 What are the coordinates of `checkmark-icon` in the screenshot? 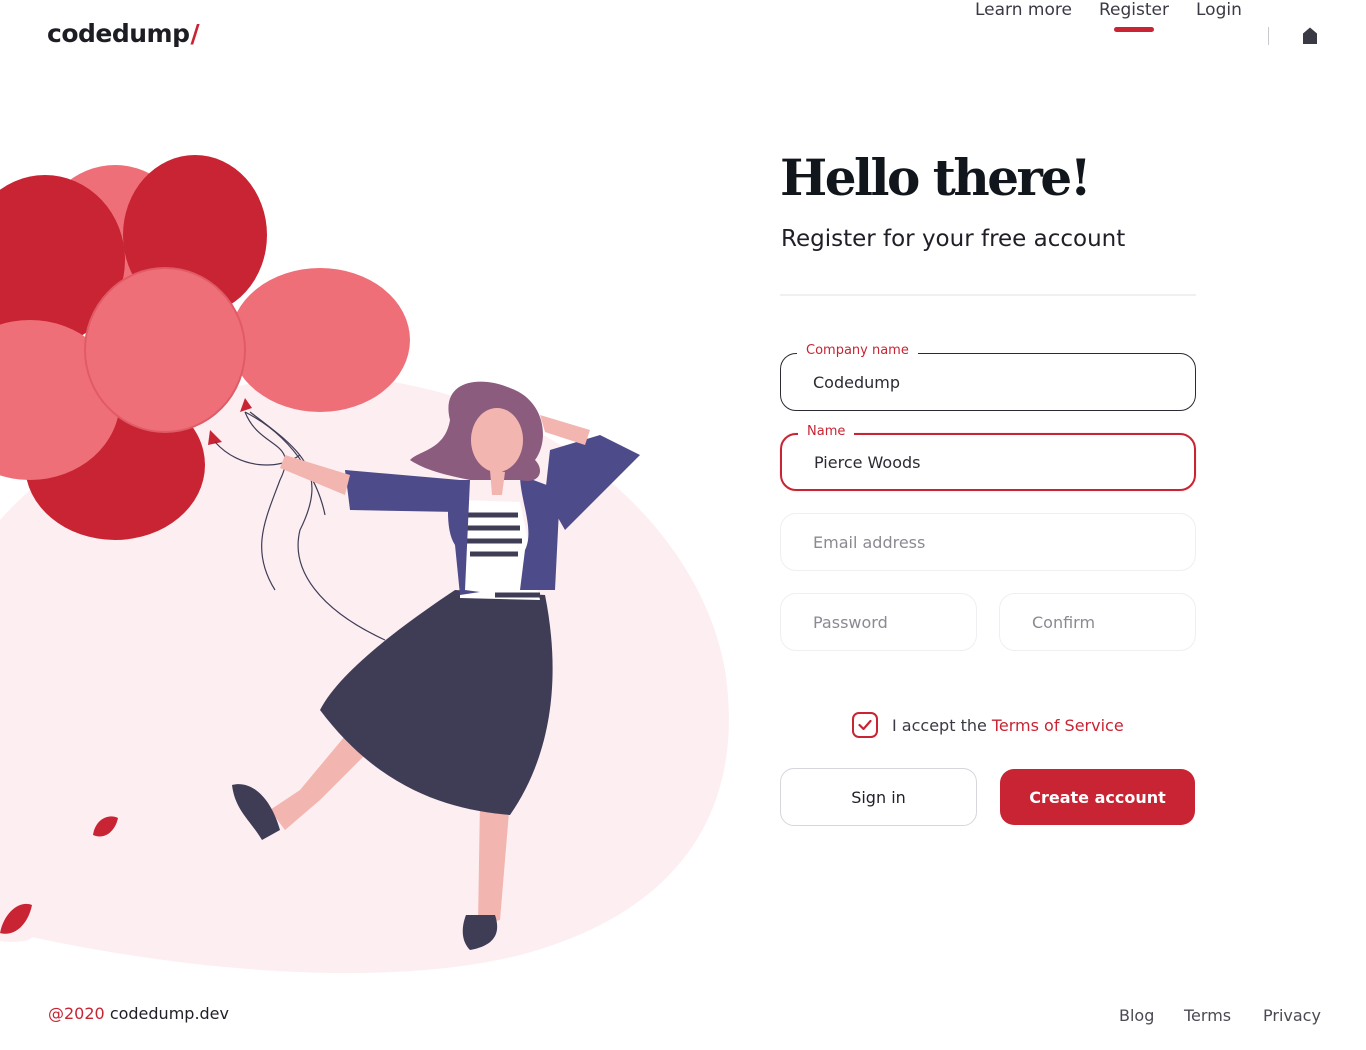 It's located at (865, 725).